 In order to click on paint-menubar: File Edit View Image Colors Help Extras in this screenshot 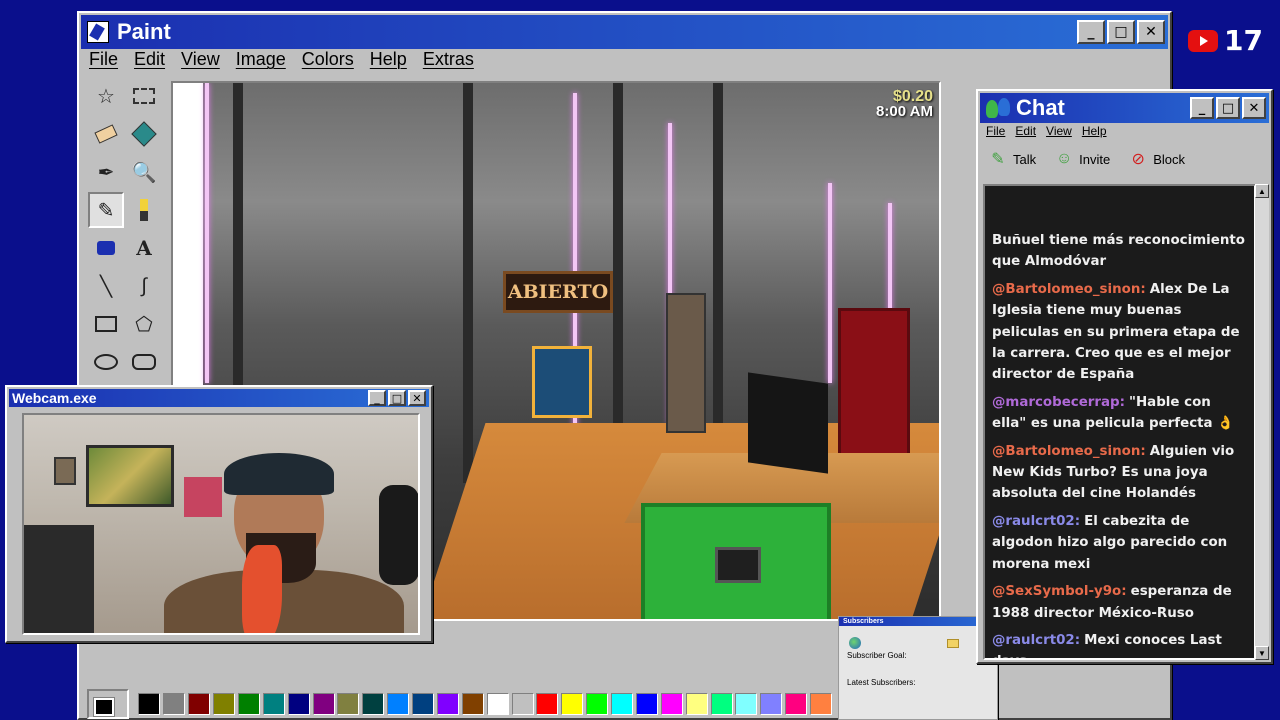, I will do `click(281, 59)`.